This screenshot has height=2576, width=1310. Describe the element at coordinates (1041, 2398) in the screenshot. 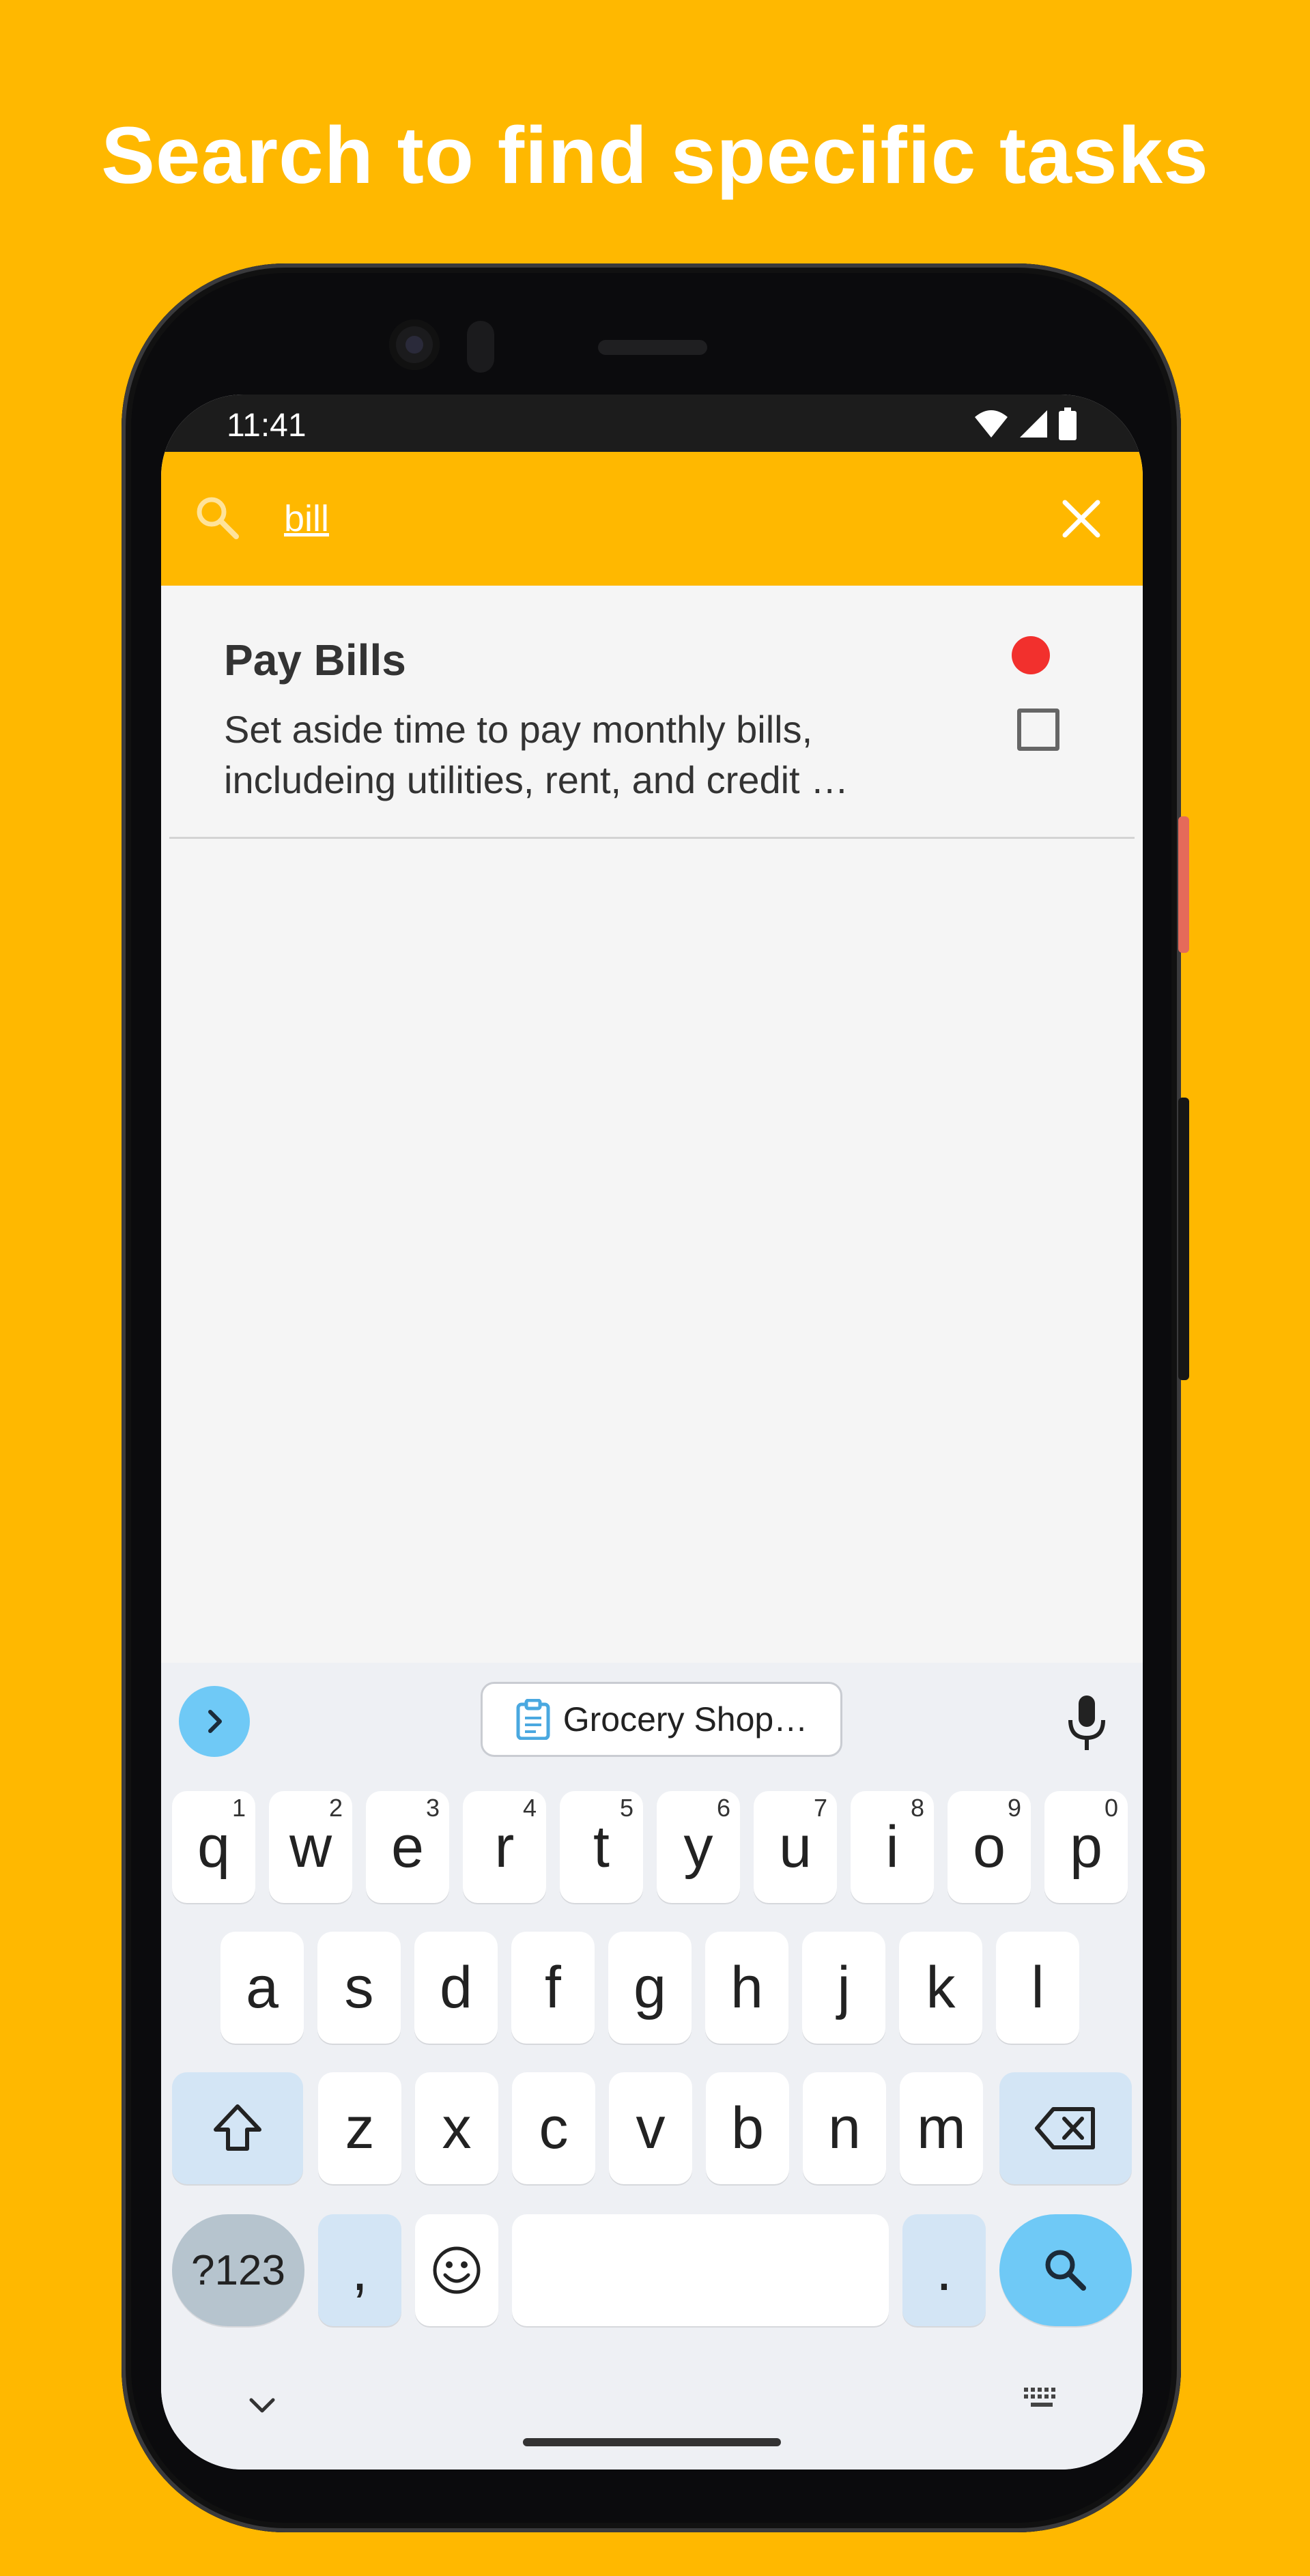

I see `keyboard-switch-icon` at that location.